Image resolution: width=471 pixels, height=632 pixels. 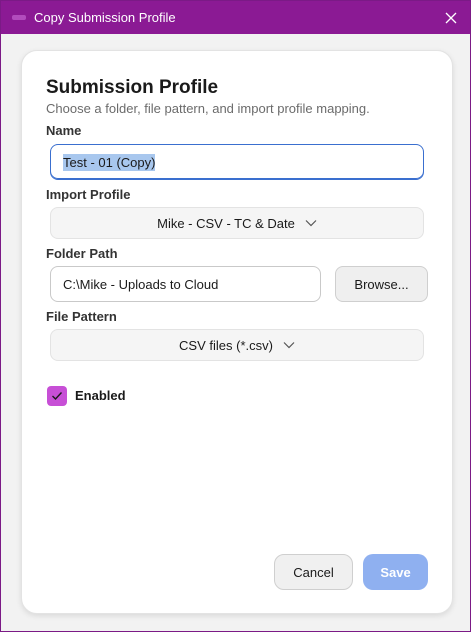 I want to click on import-profile-label: Import Profile, so click(x=88, y=194).